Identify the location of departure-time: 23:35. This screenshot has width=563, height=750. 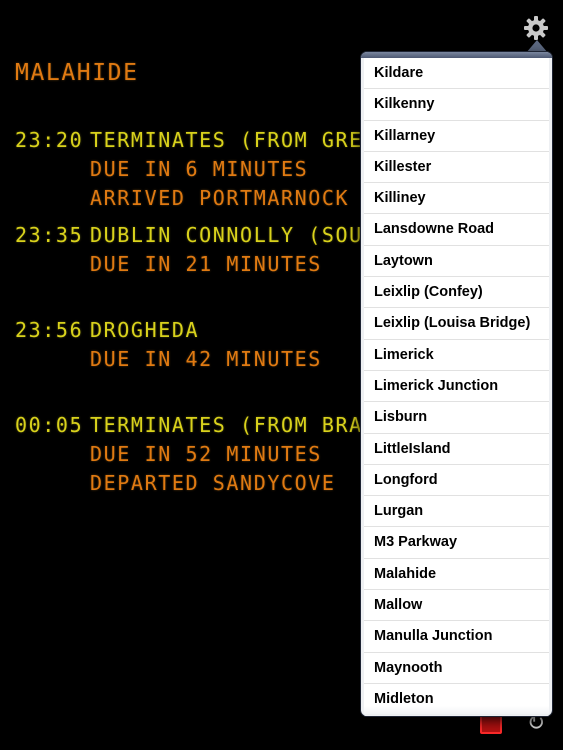
(49, 235).